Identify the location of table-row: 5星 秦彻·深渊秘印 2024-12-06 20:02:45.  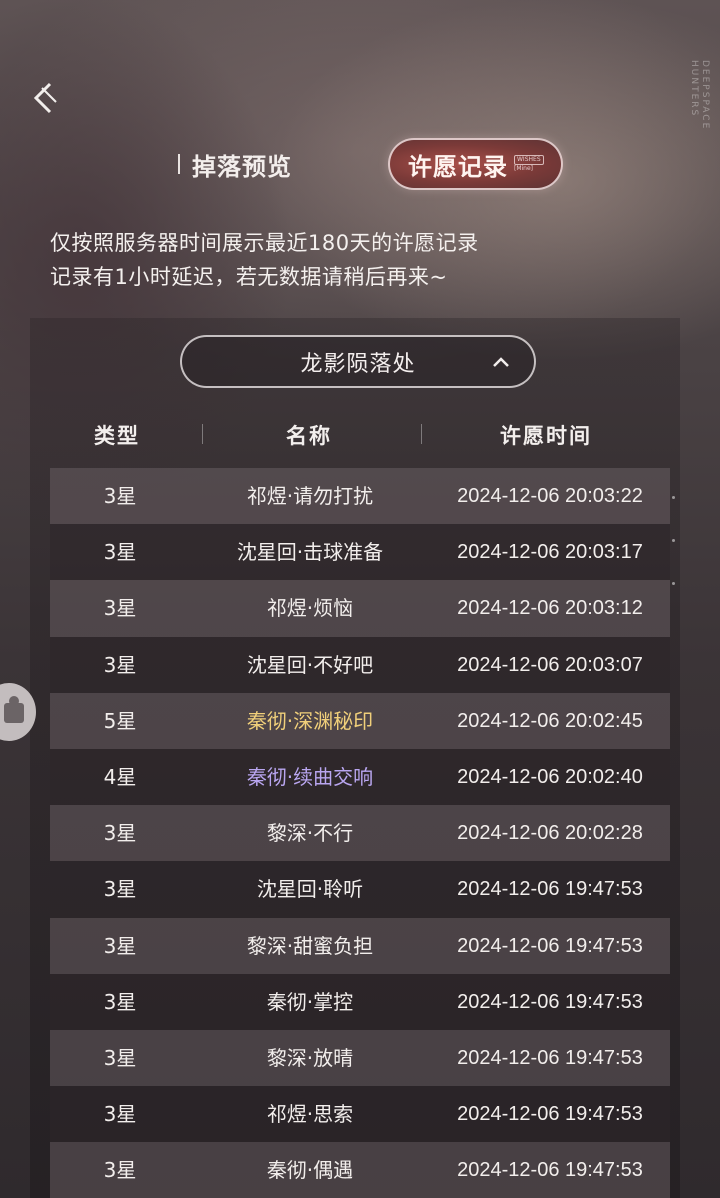
(360, 720).